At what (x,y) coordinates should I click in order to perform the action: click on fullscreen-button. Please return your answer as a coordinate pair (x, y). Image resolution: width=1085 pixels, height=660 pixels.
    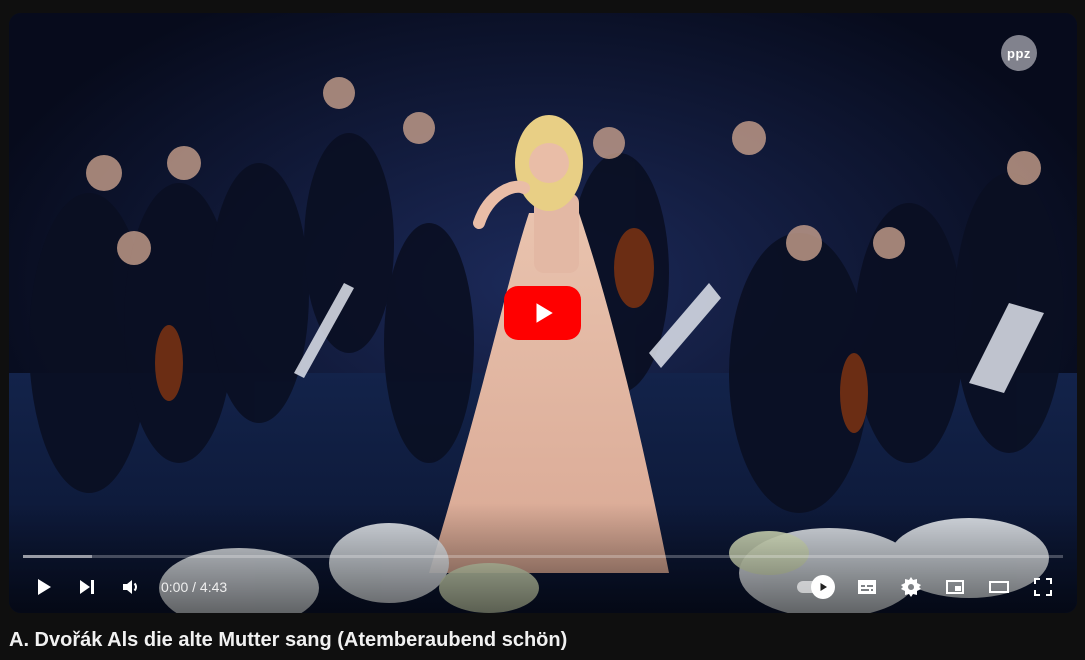
    Looking at the image, I should click on (1043, 587).